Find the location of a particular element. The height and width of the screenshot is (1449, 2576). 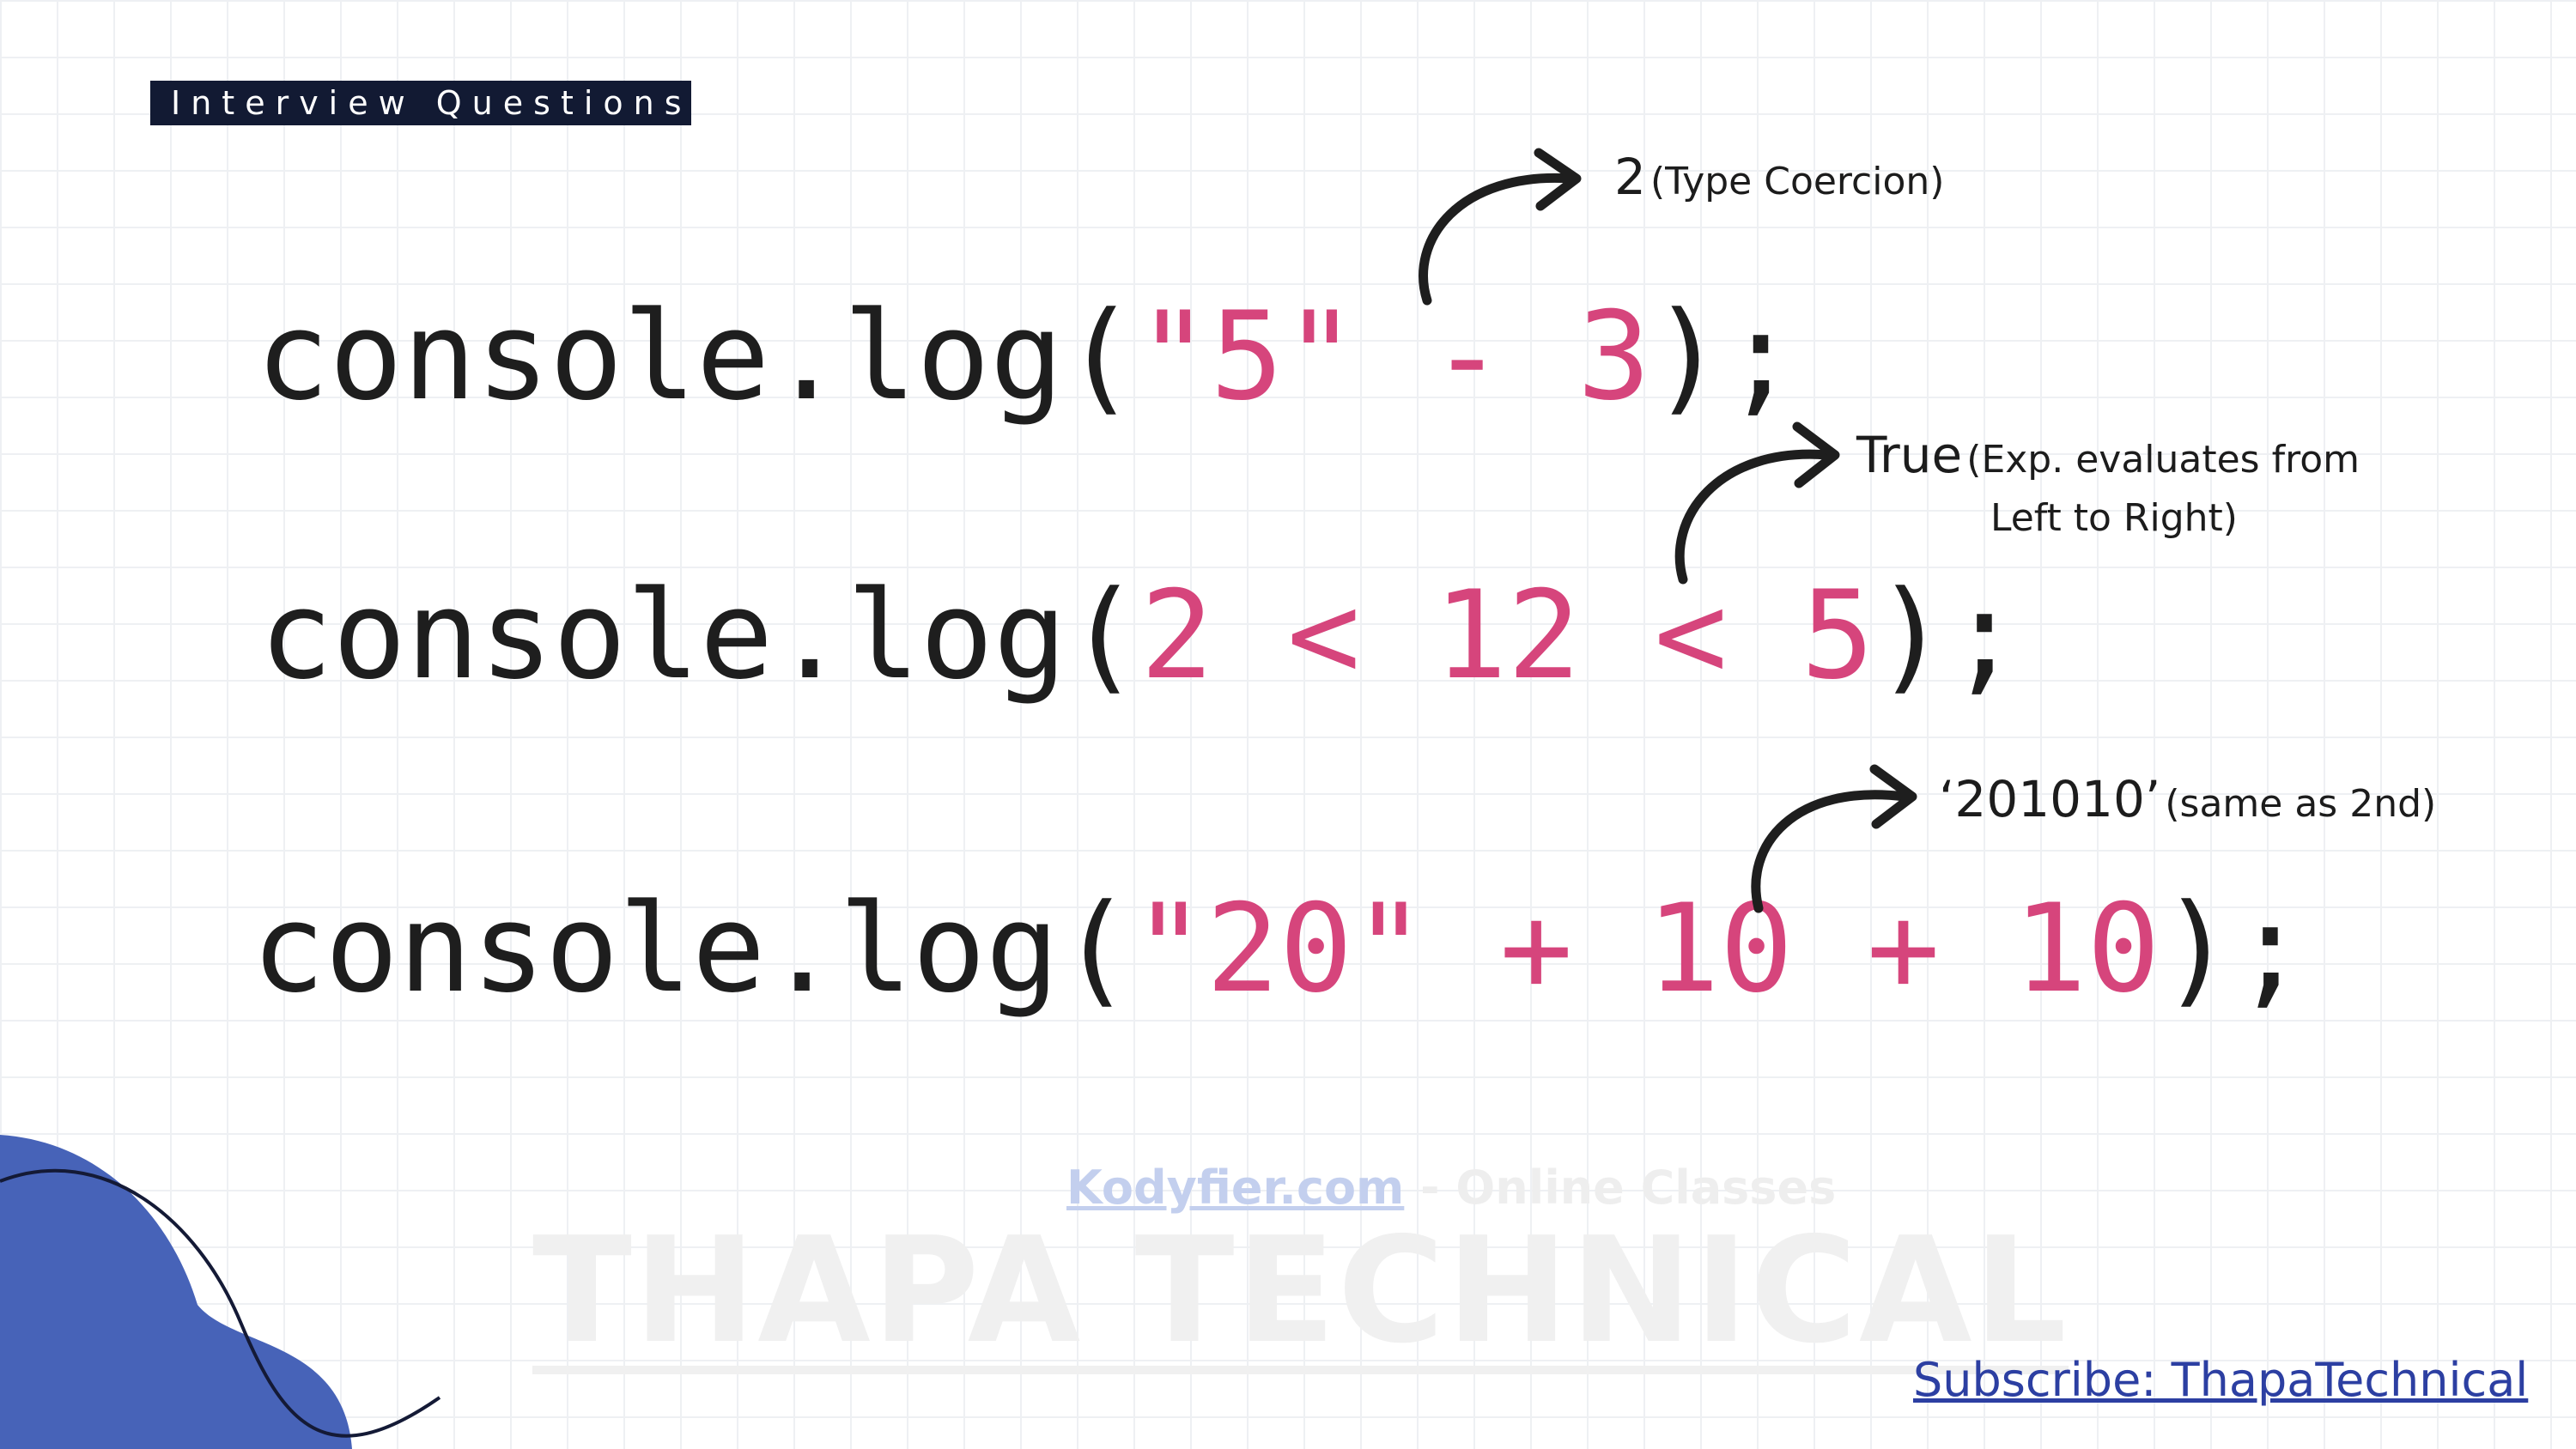

answer-2-note-line2: Left to Right) is located at coordinates (2114, 518).